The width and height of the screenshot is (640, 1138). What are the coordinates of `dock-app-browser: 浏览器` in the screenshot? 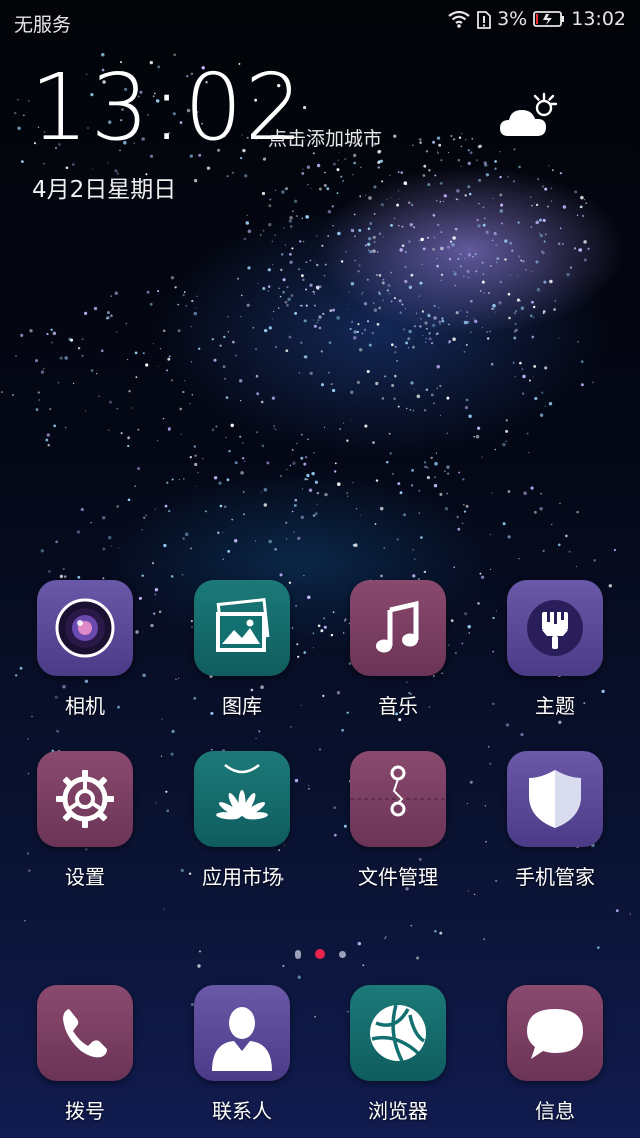 It's located at (398, 1054).